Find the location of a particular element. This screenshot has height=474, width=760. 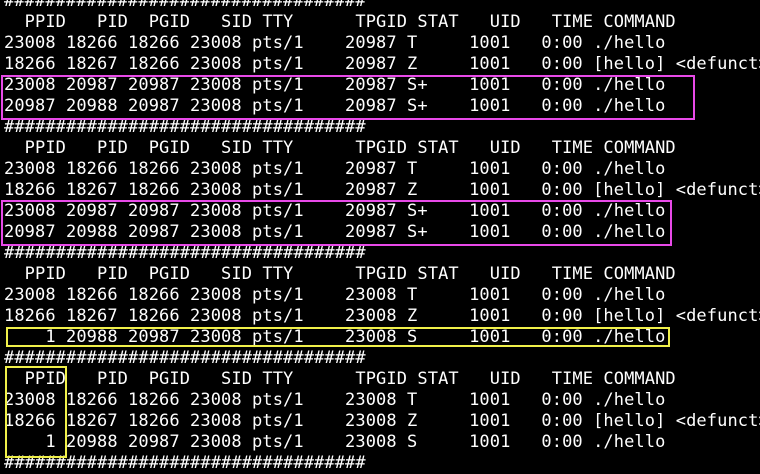

yellow-highlight-box-ppid-column is located at coordinates (36, 412).